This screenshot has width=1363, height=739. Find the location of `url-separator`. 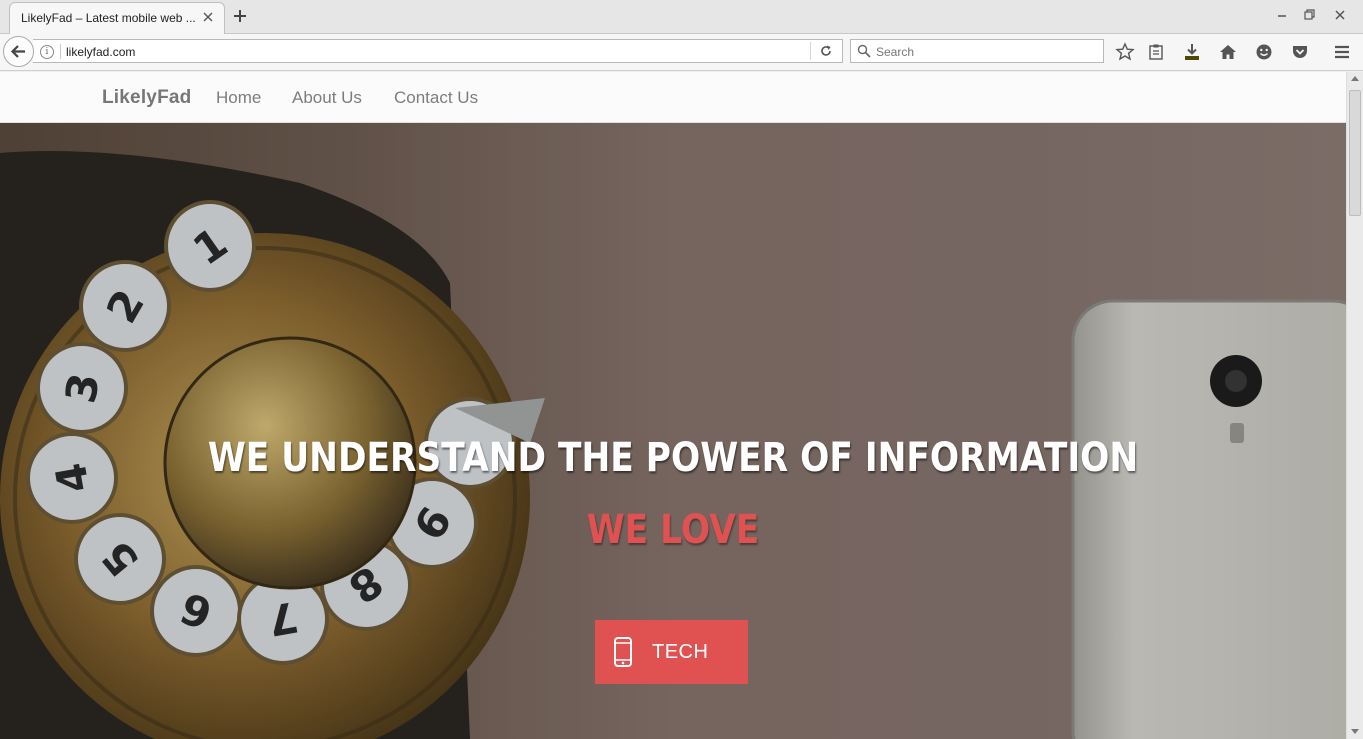

url-separator is located at coordinates (60, 51).